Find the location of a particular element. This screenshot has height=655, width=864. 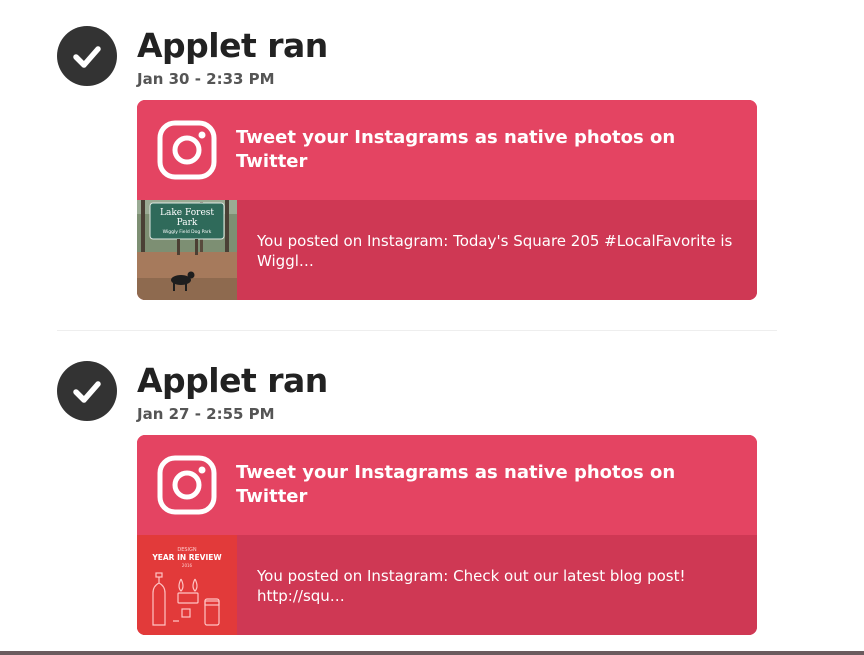

thumbnail-sign-line1: Lake Forest is located at coordinates (187, 213).